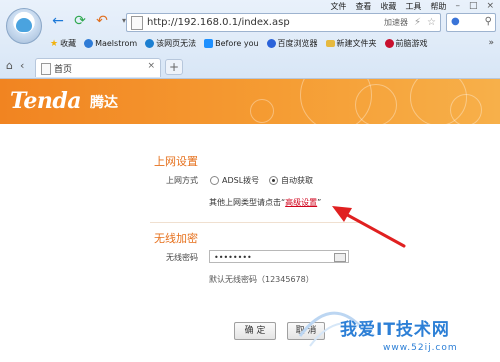 The height and width of the screenshot is (362, 500). What do you see at coordinates (306, 331) in the screenshot?
I see `cancel-button: 取 消` at bounding box center [306, 331].